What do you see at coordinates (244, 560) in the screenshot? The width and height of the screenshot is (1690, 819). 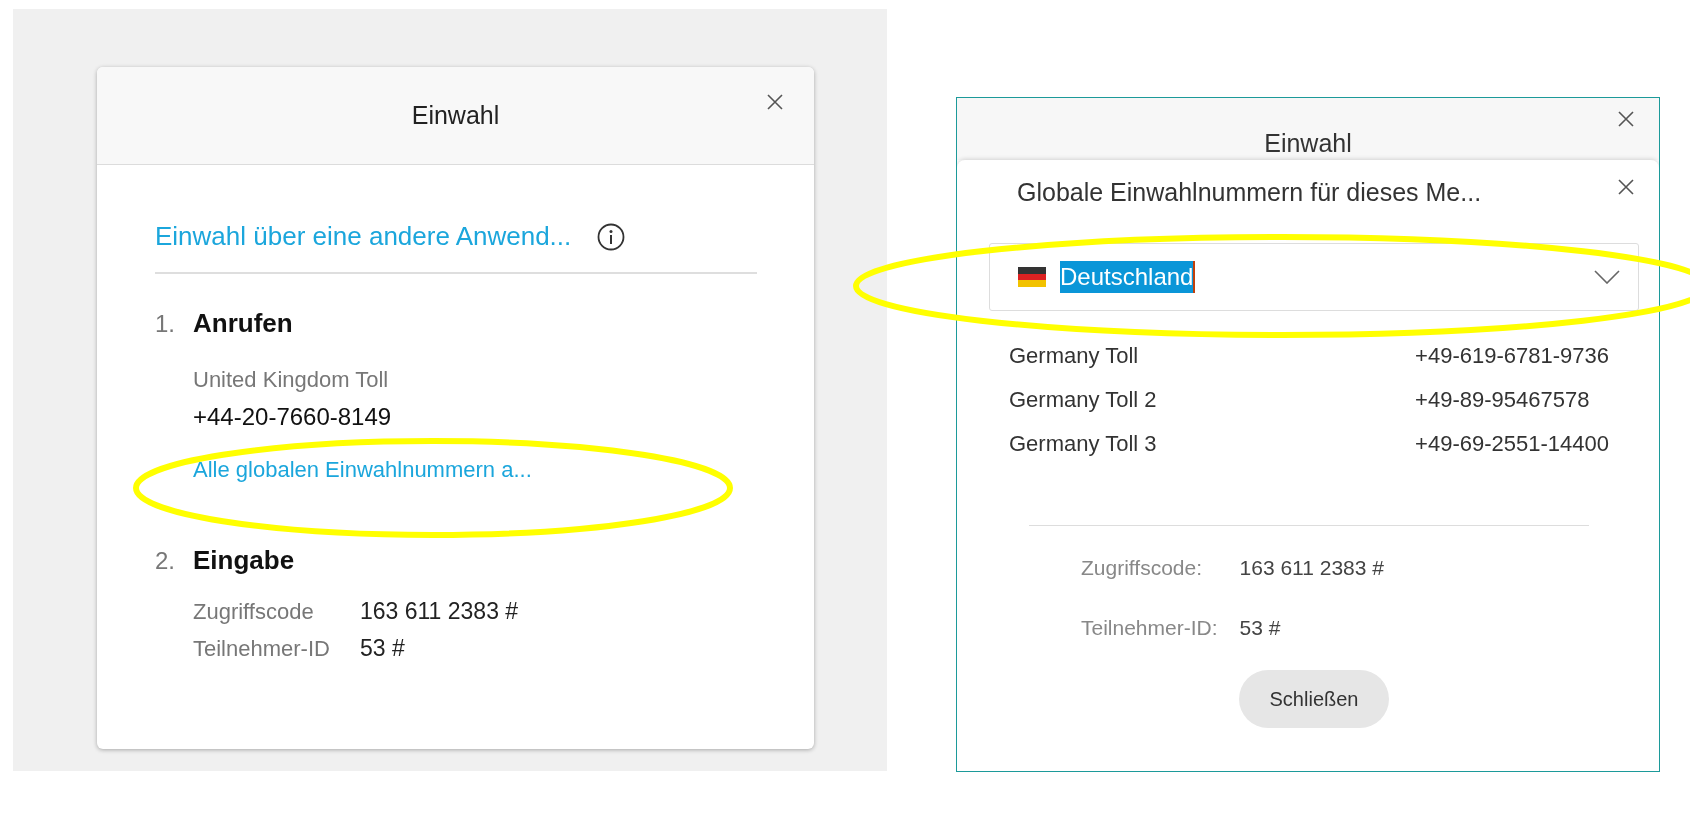 I see `step-title: Eingabe` at bounding box center [244, 560].